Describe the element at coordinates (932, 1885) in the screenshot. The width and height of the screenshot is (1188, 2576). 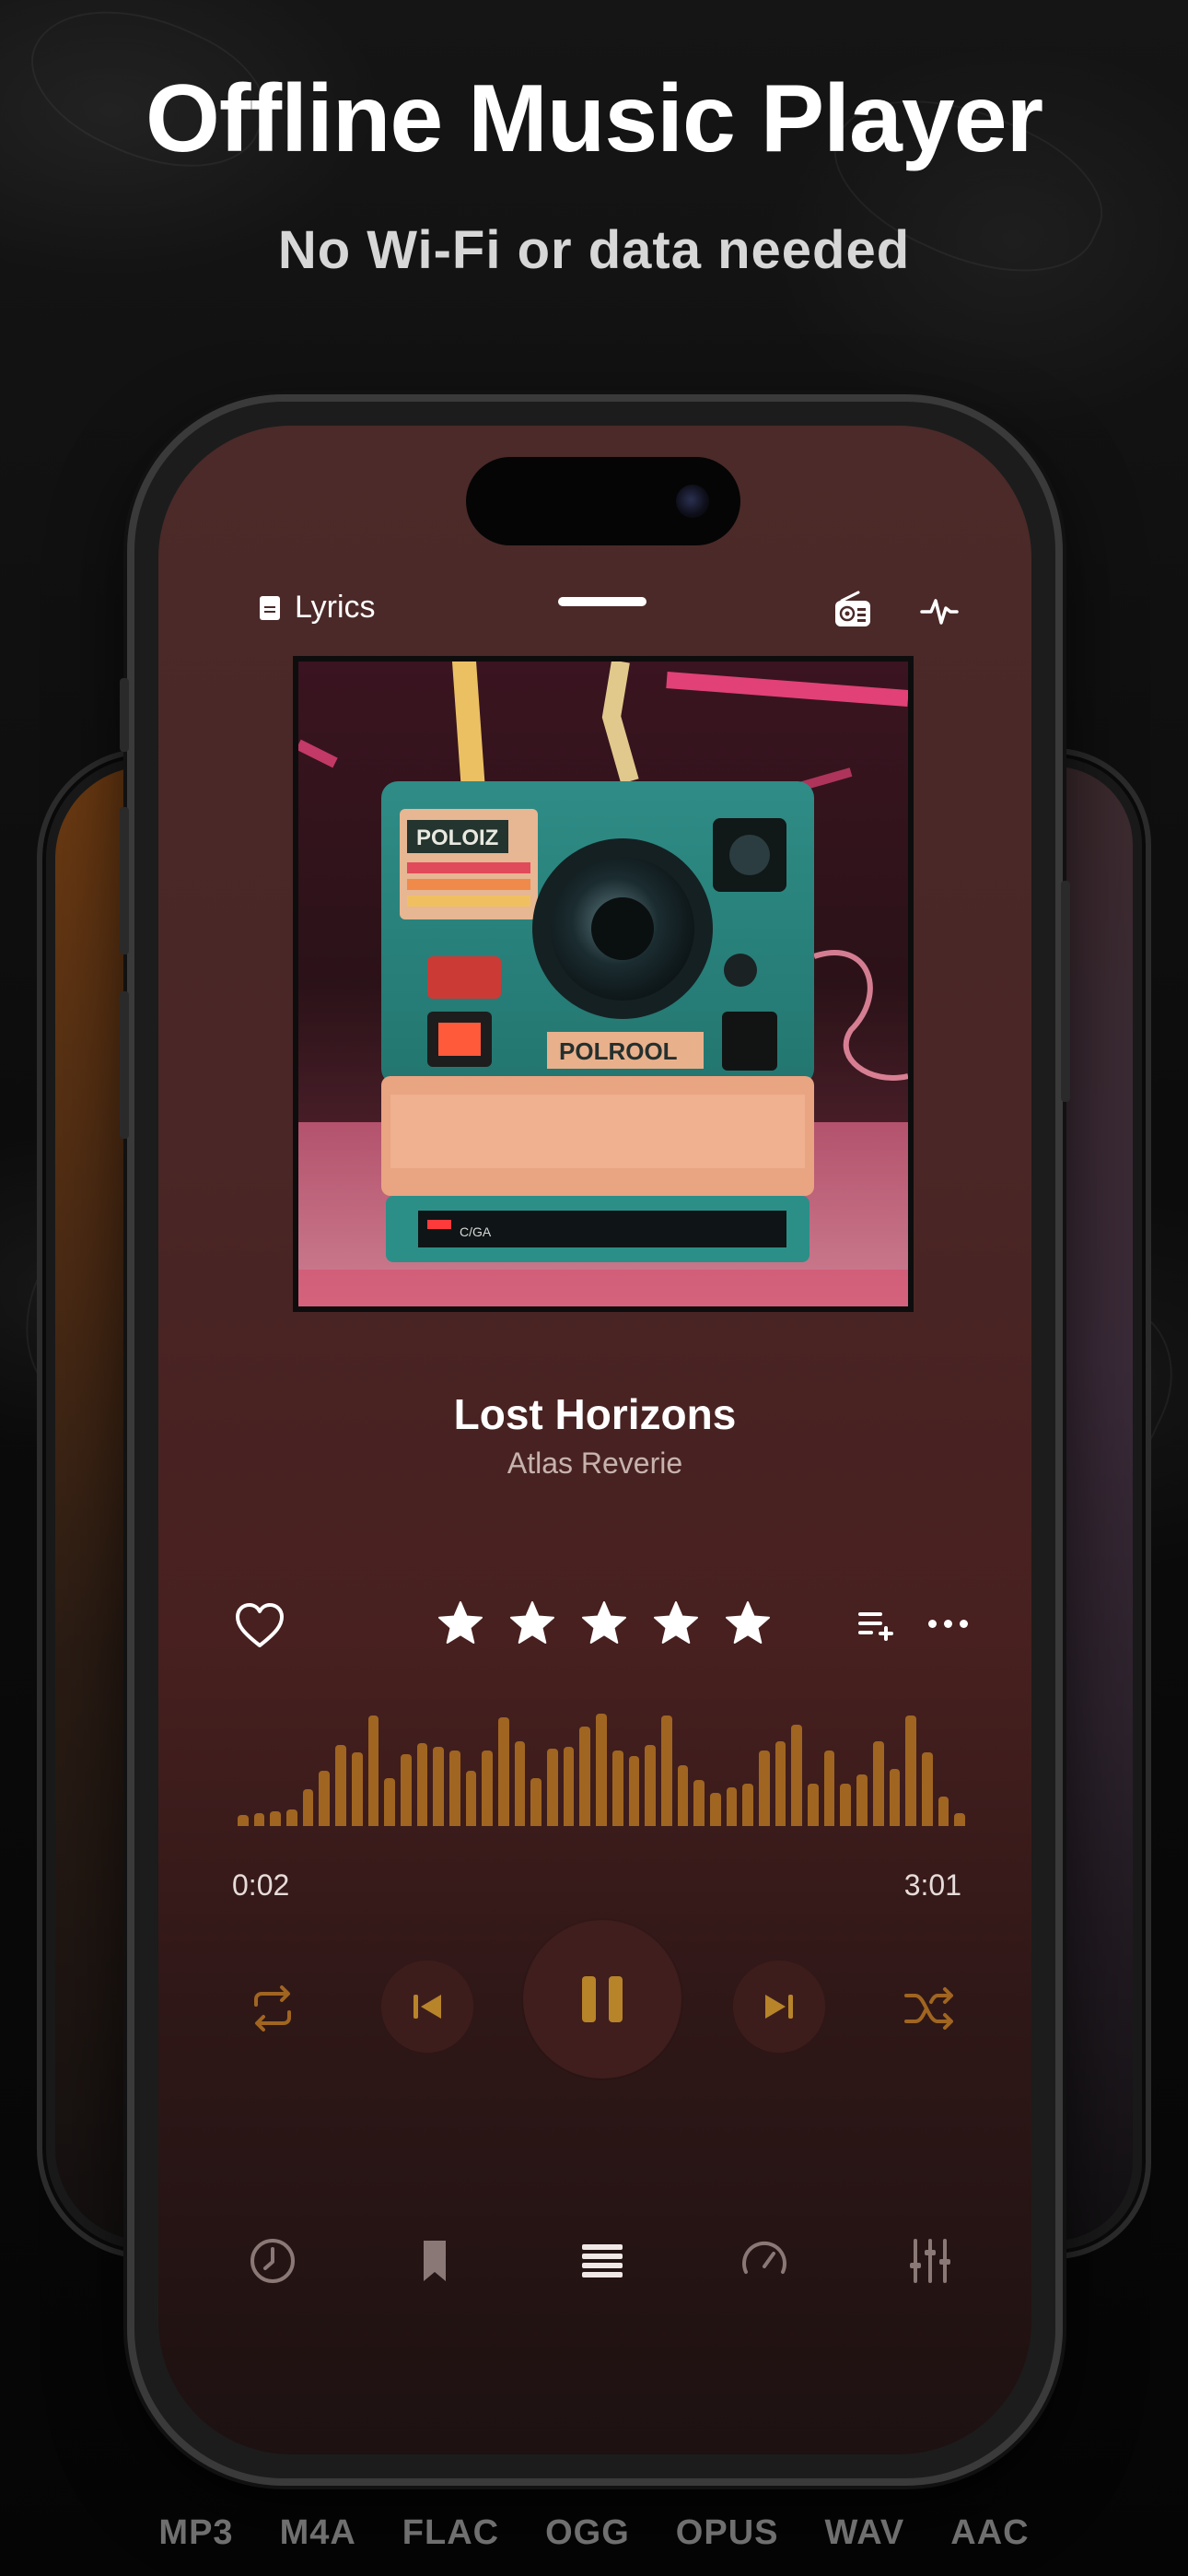
I see `duration-time: 3:01` at that location.